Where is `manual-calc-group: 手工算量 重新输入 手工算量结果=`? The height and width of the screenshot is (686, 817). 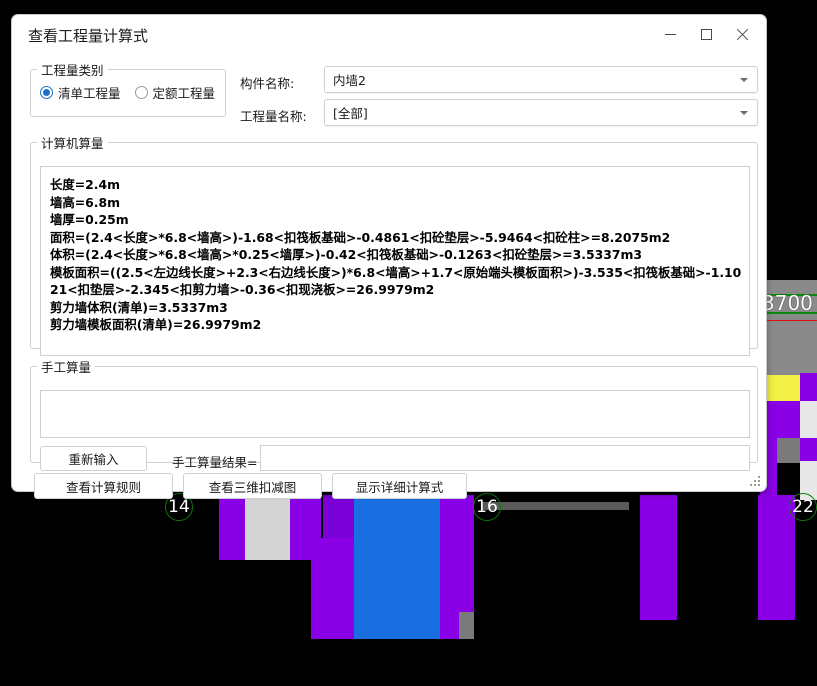 manual-calc-group: 手工算量 重新输入 手工算量结果= is located at coordinates (394, 414).